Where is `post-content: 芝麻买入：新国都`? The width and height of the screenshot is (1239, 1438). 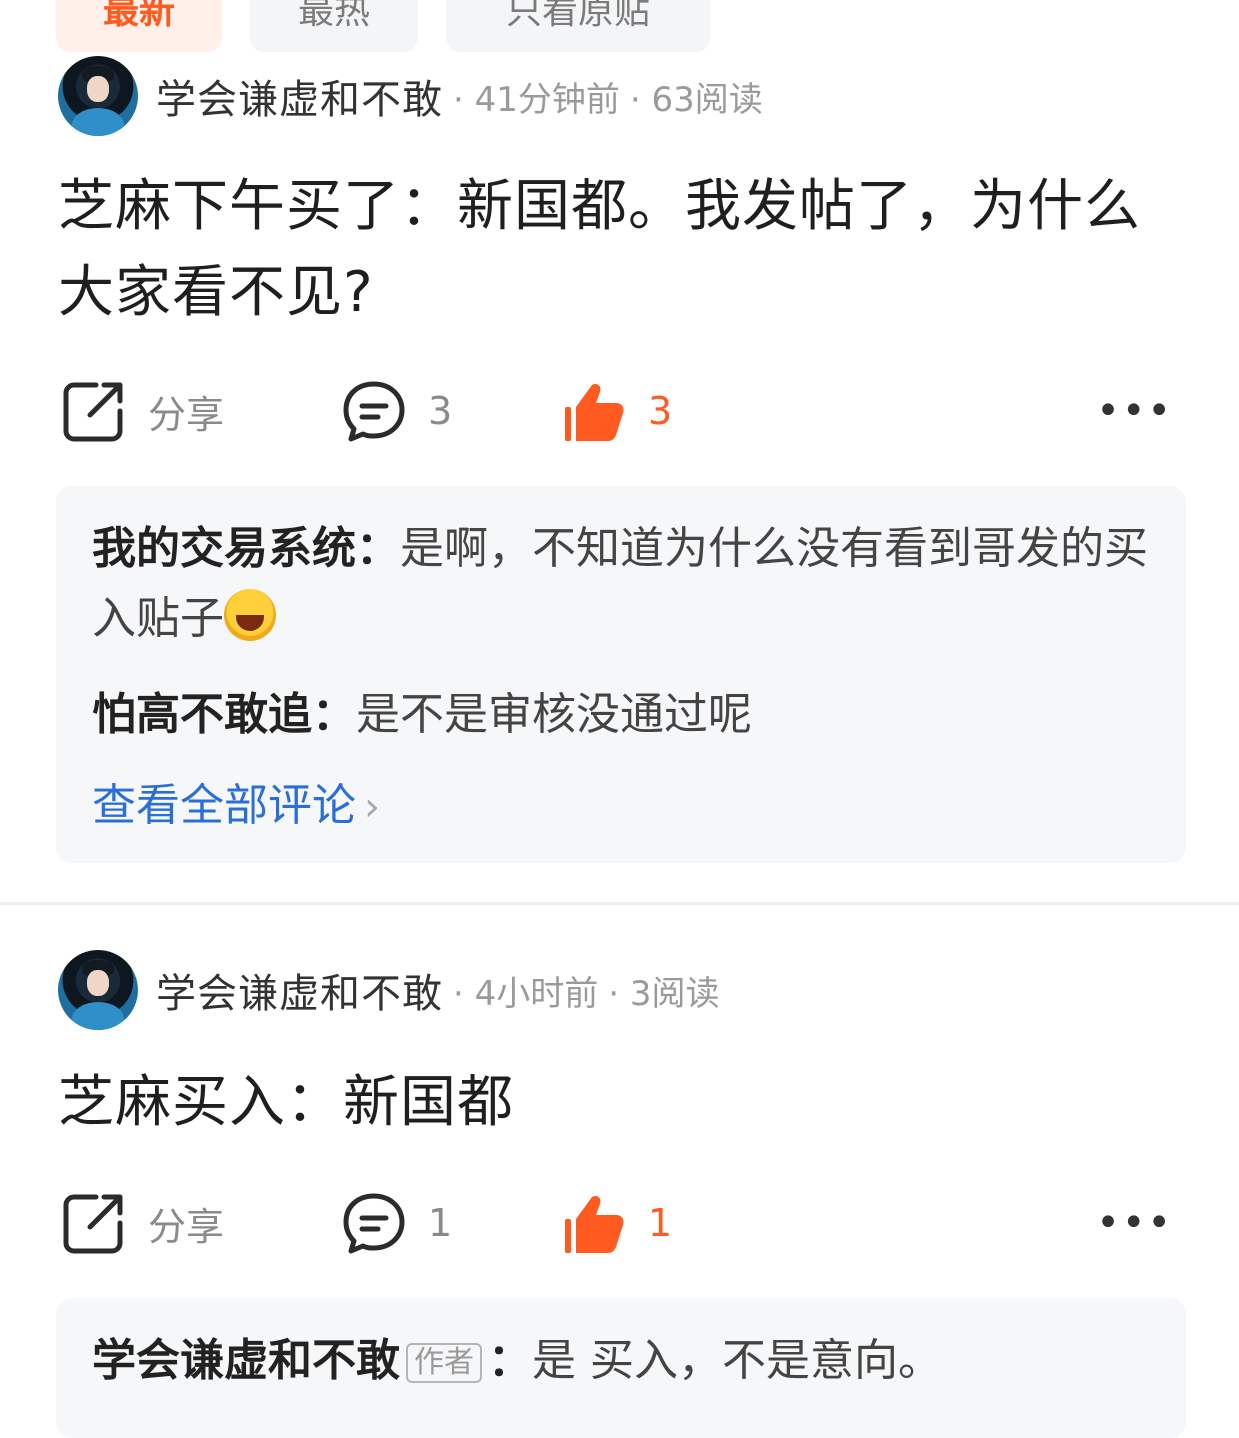
post-content: 芝麻买入：新国都 is located at coordinates (618, 1103).